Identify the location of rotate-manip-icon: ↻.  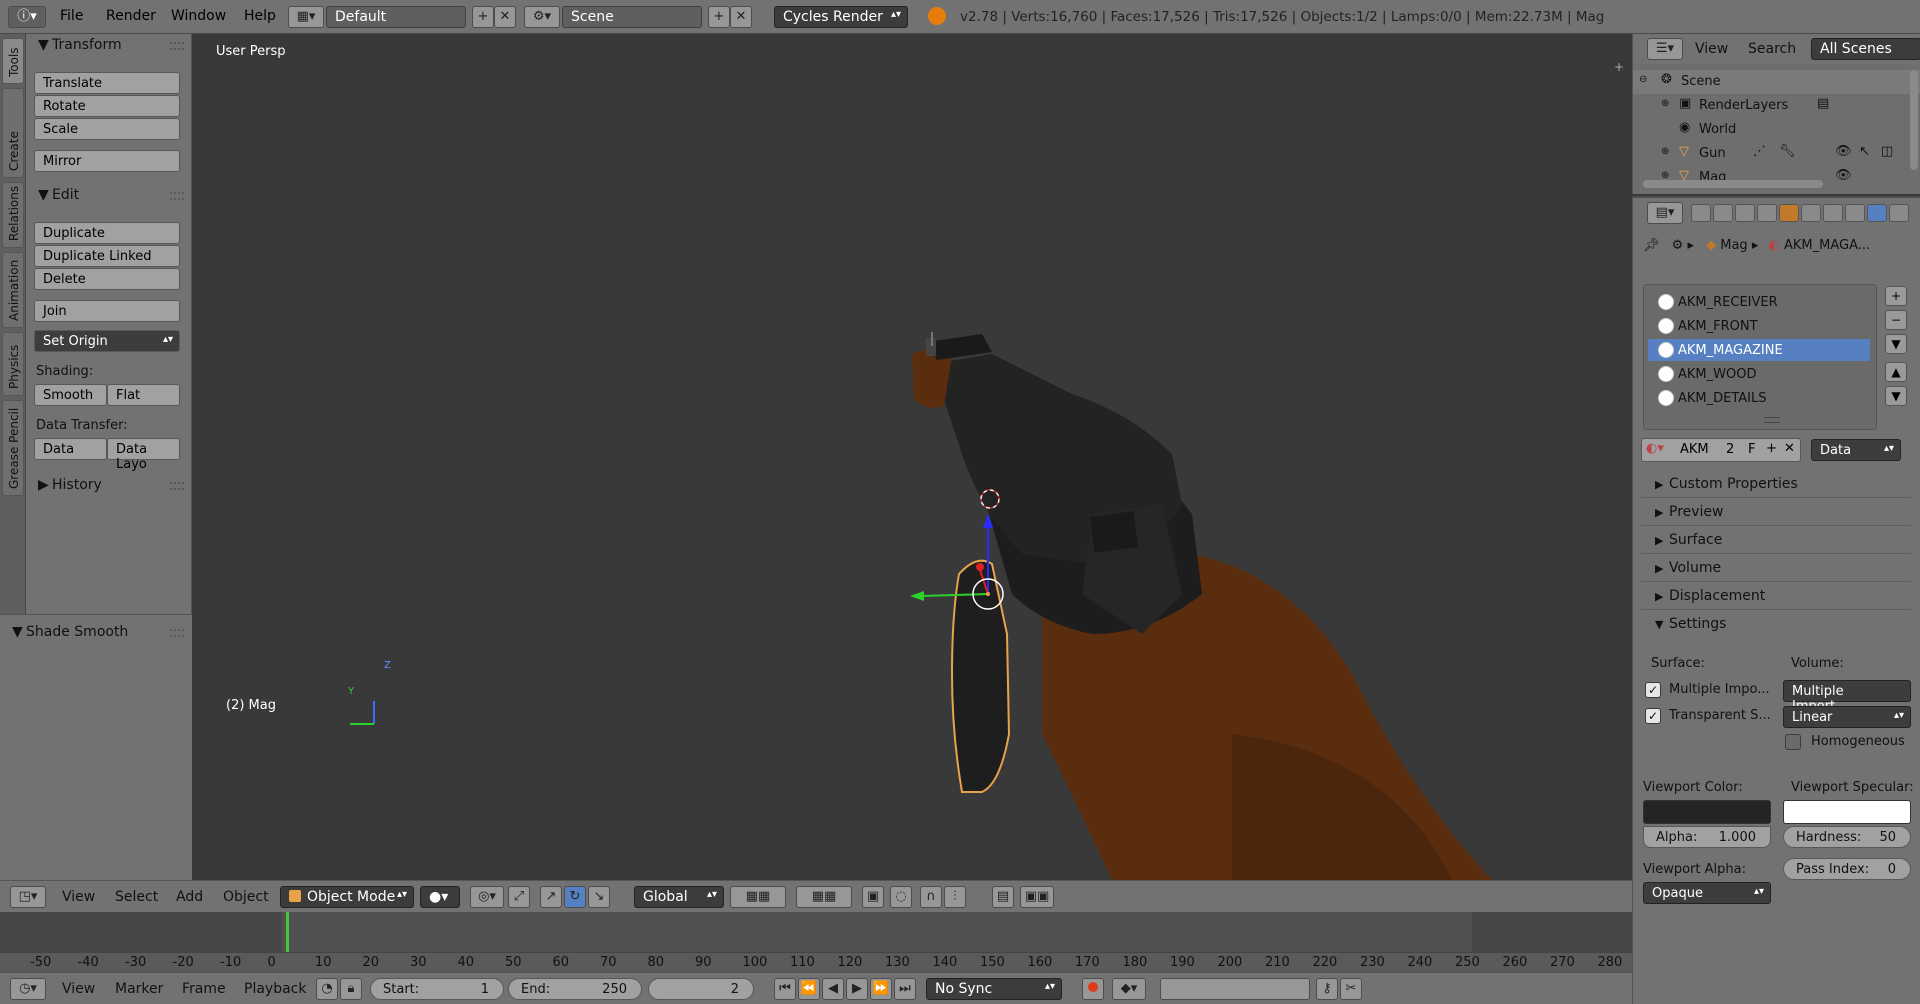
(575, 897).